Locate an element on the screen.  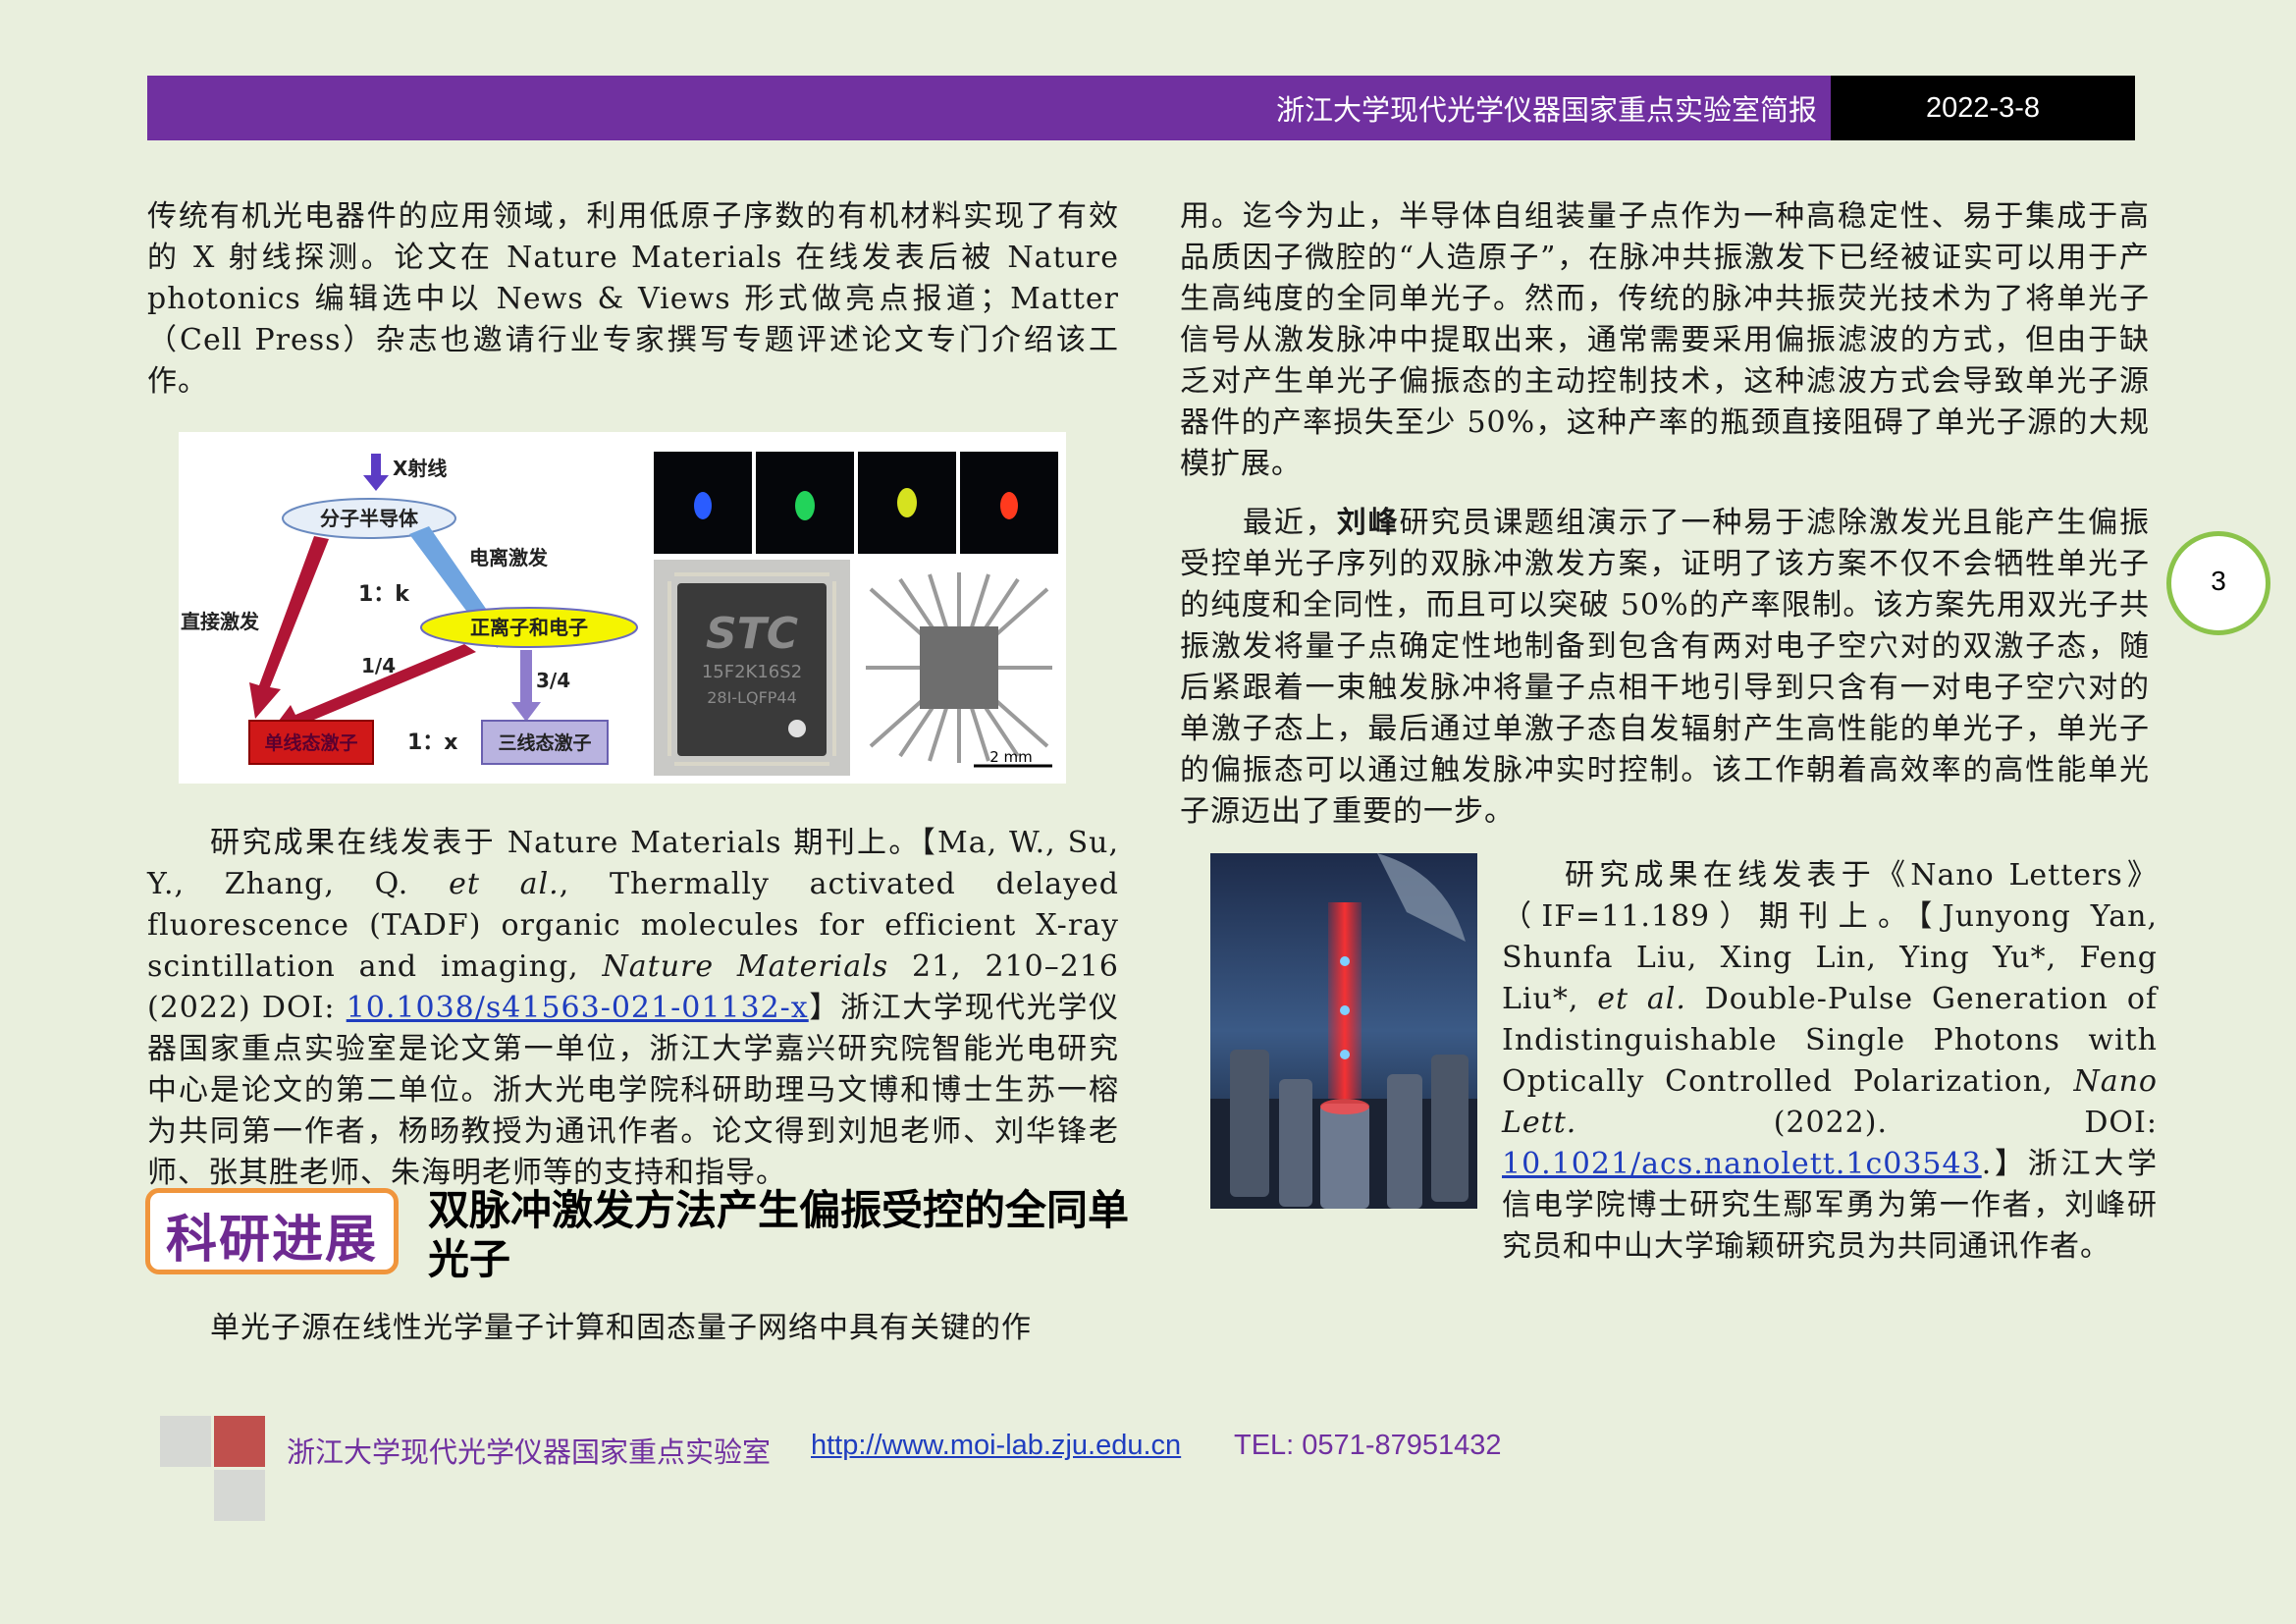
label-ions: 正离子和电子 is located at coordinates (529, 627).